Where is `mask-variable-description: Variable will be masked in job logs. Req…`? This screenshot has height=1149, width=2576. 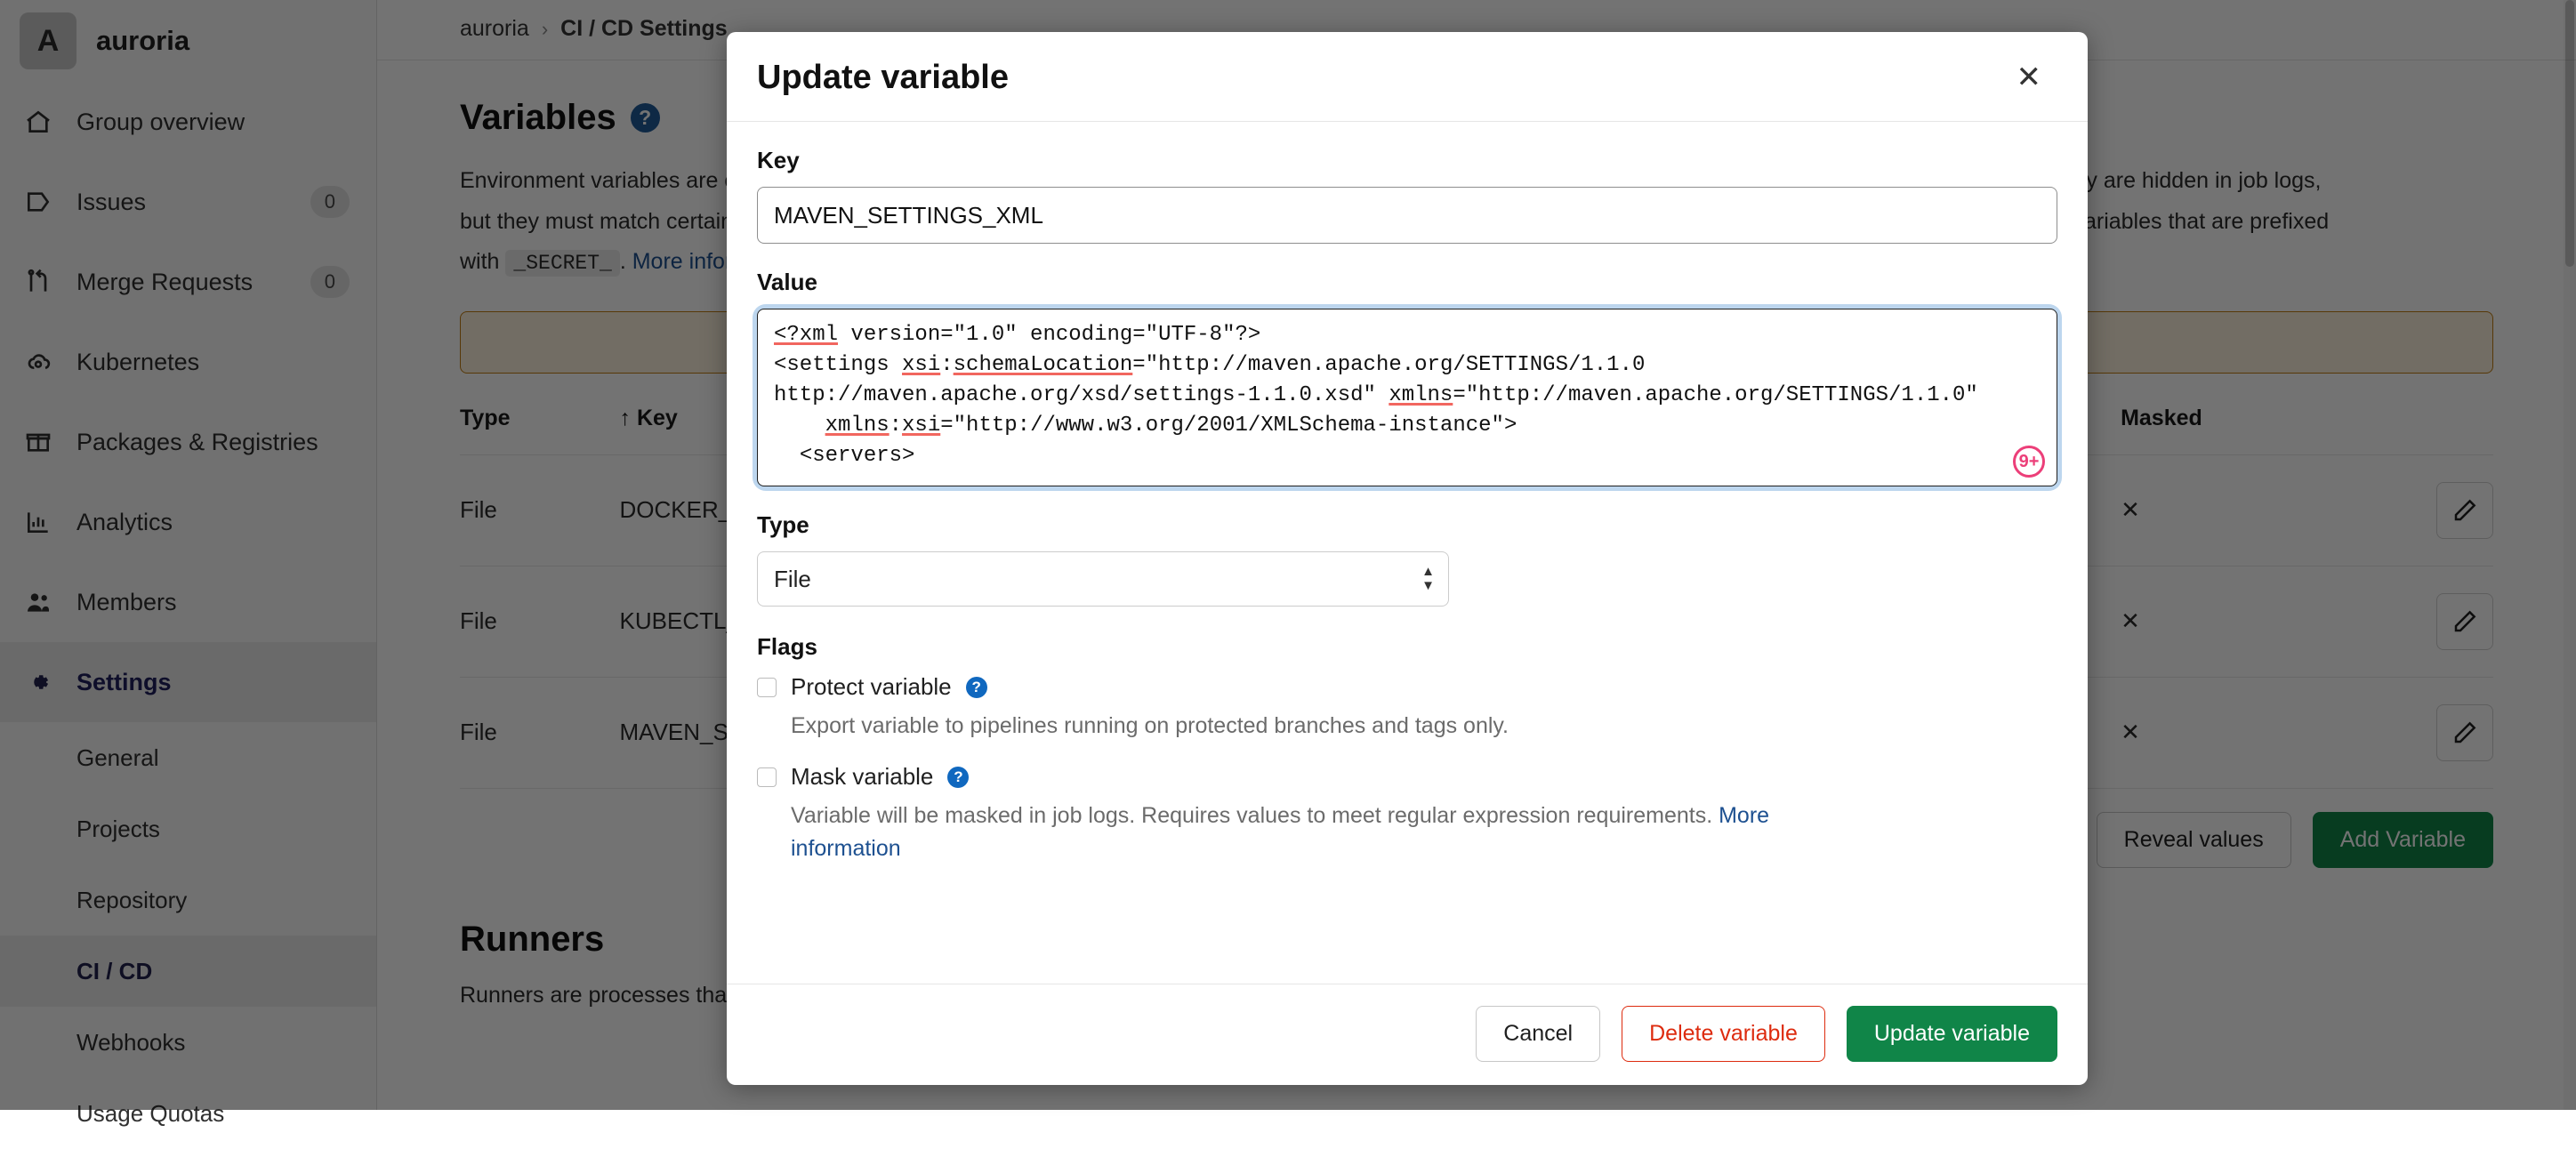 mask-variable-description: Variable will be masked in job logs. Req… is located at coordinates (1307, 831).